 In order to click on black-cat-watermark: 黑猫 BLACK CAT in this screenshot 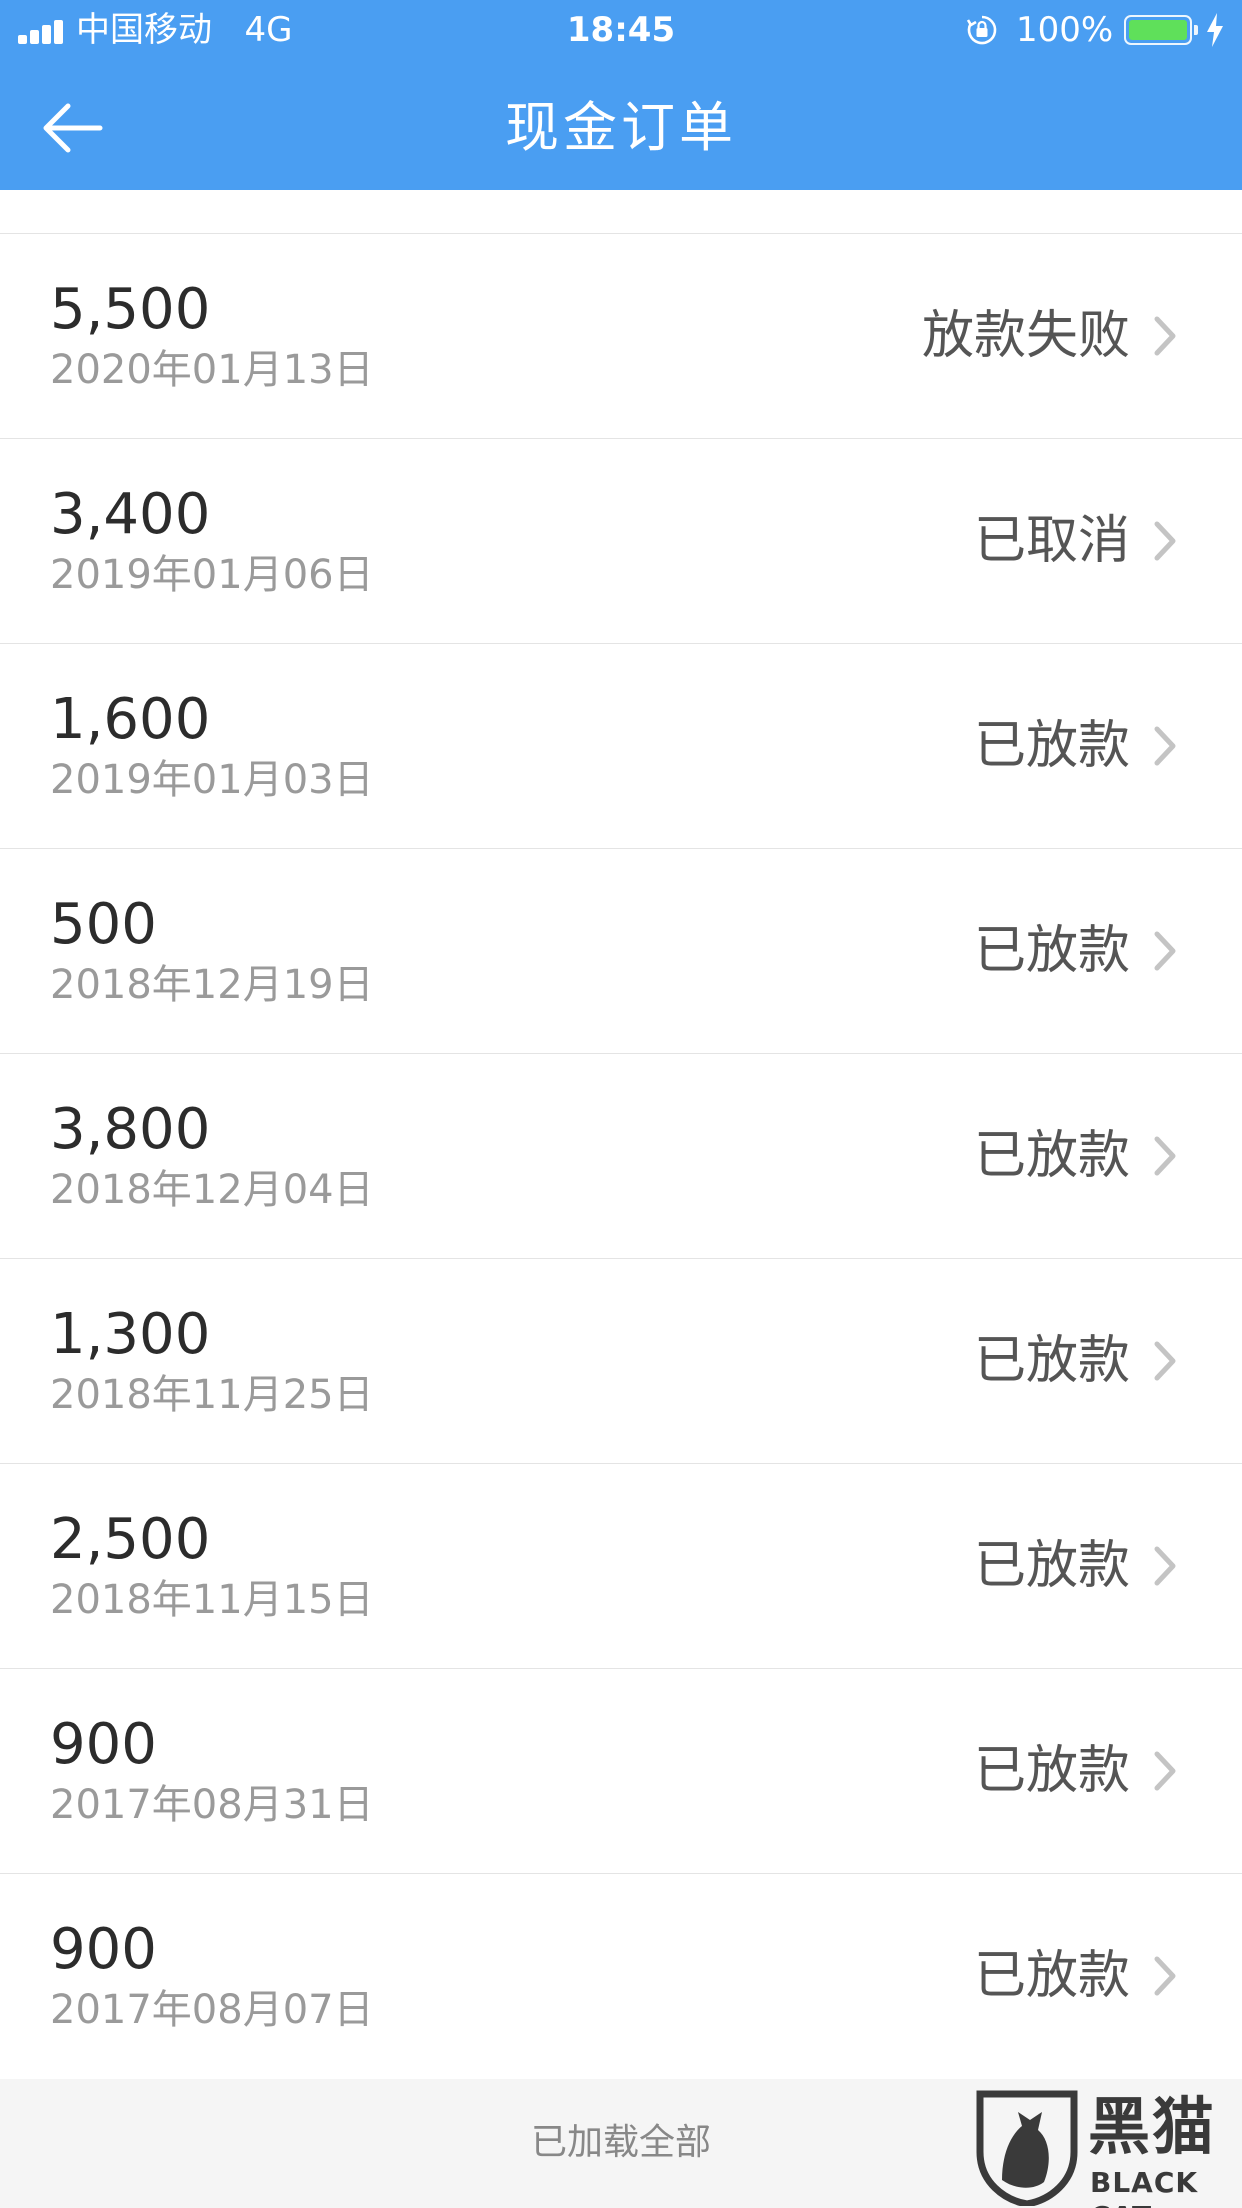, I will do `click(1104, 2148)`.